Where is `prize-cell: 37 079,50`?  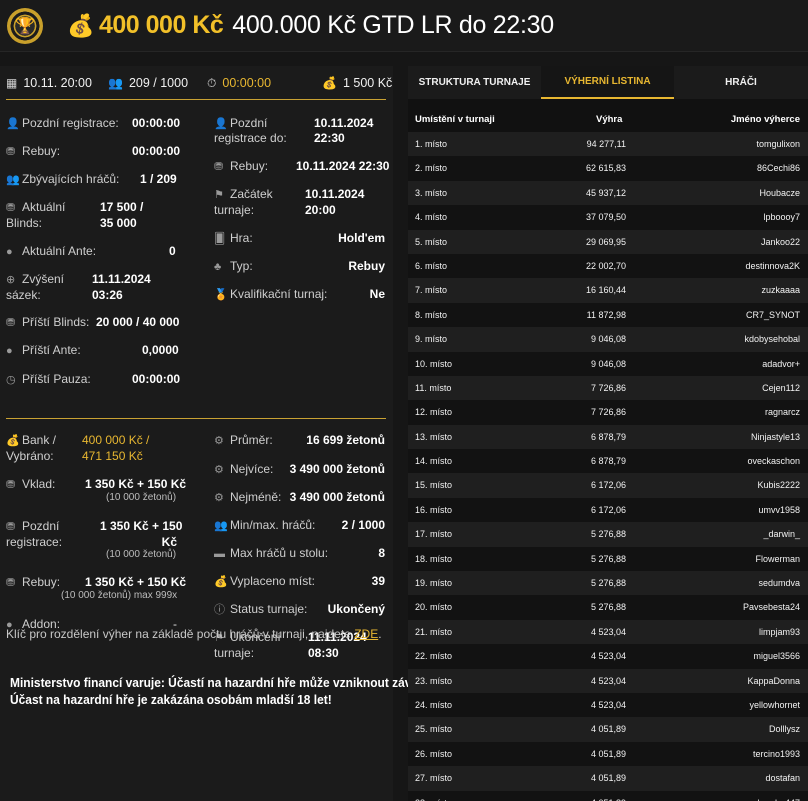
prize-cell: 37 079,50 is located at coordinates (605, 217).